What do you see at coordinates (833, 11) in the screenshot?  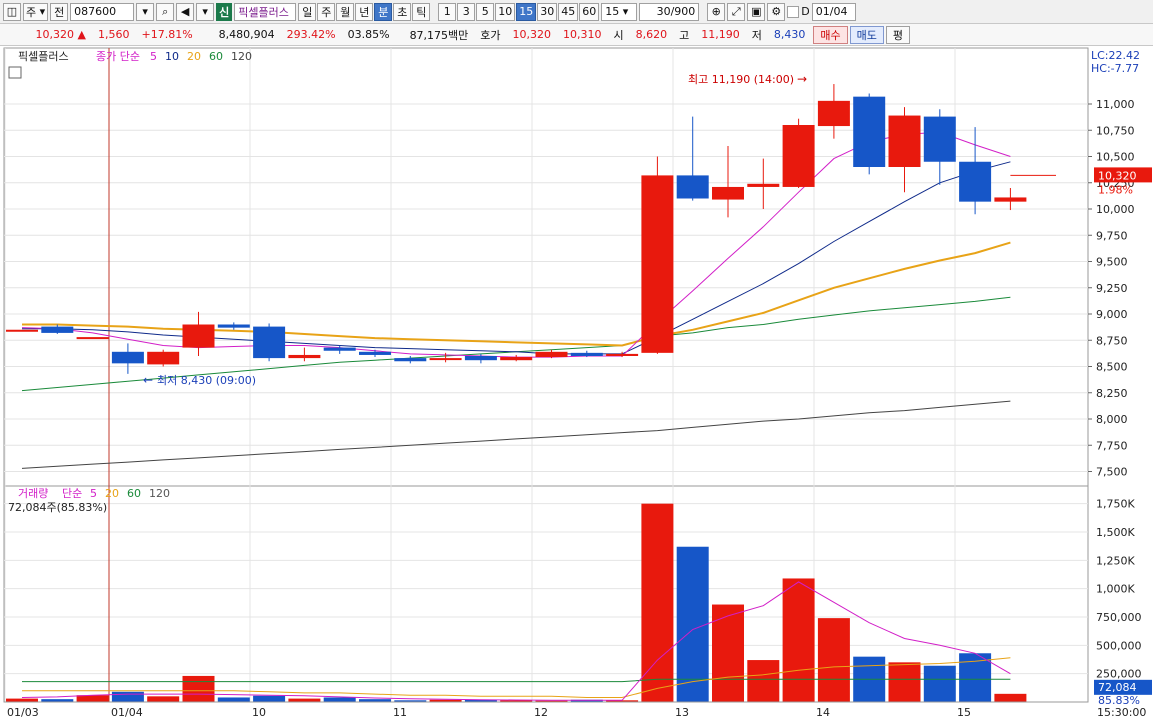 I see `date-input: 01/04` at bounding box center [833, 11].